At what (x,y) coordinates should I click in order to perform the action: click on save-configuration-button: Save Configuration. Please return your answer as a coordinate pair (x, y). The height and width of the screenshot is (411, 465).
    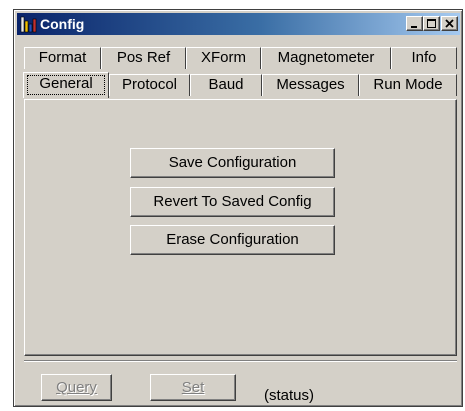
    Looking at the image, I should click on (232, 163).